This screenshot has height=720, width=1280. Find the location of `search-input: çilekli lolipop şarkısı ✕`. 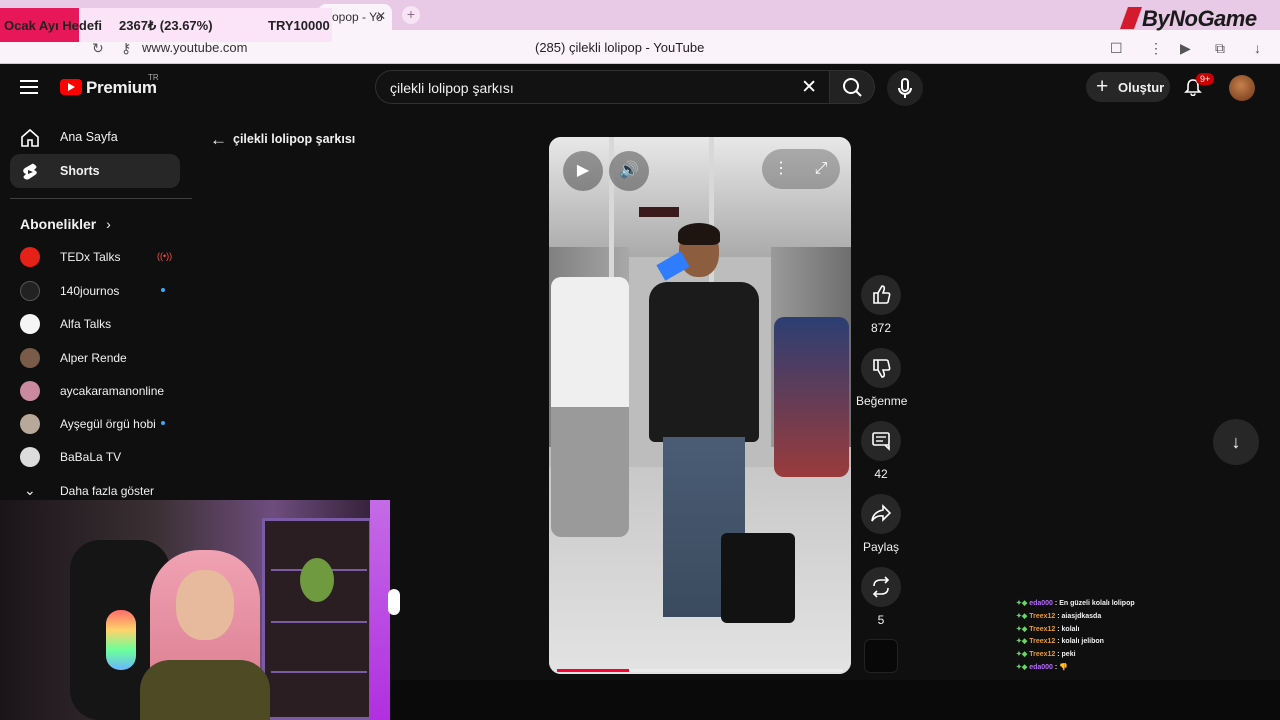

search-input: çilekli lolipop şarkısı ✕ is located at coordinates (602, 87).